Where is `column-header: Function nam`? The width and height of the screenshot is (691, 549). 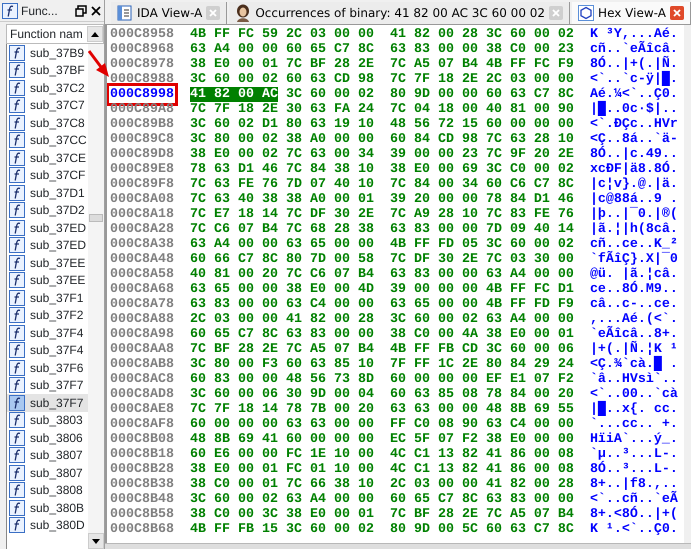
column-header: Function nam is located at coordinates (55, 34).